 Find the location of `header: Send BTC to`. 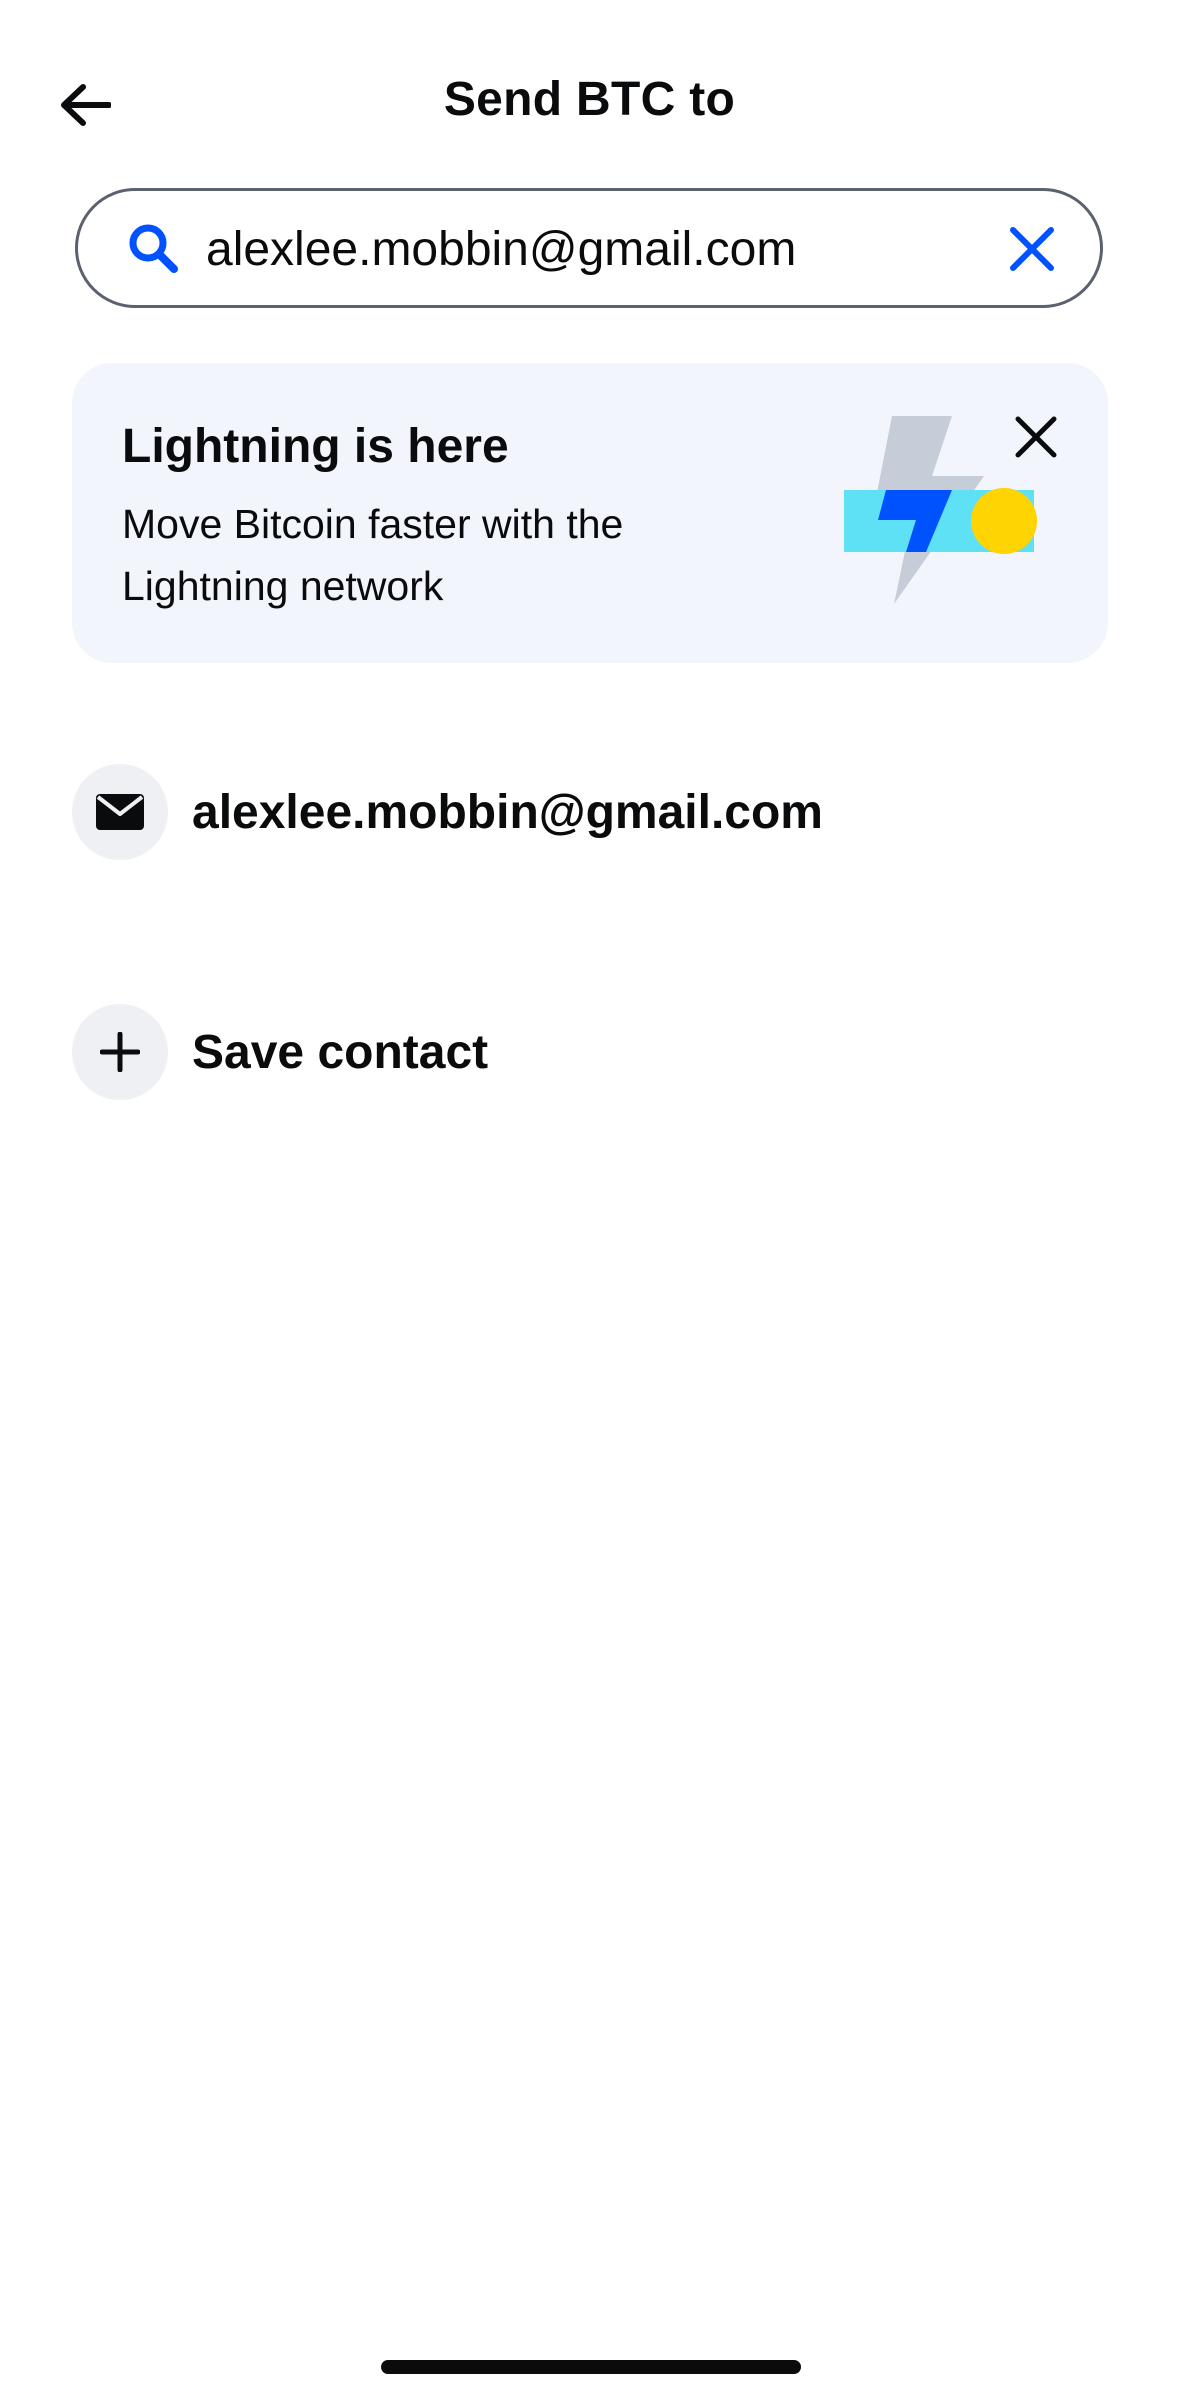

header: Send BTC to is located at coordinates (589, 100).